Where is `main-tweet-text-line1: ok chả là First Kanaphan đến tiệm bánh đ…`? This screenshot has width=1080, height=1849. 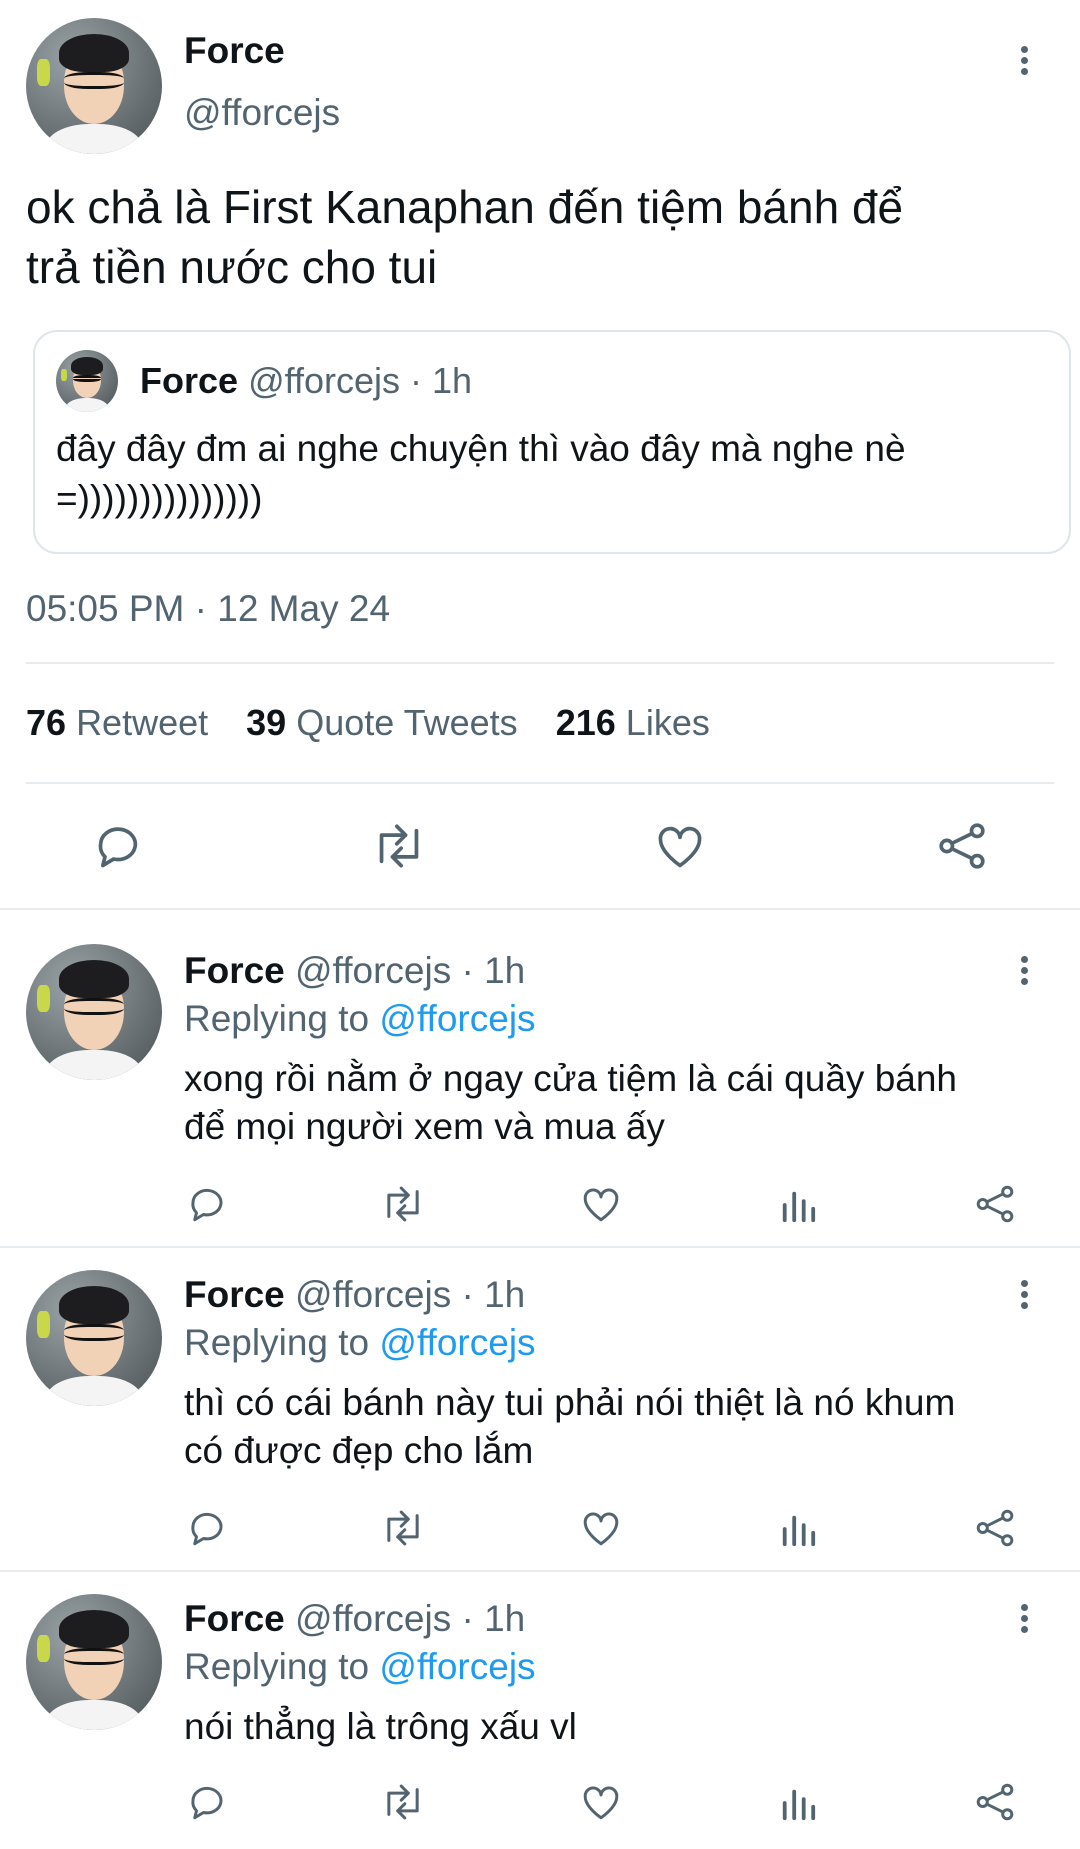
main-tweet-text-line1: ok chả là First Kanaphan đến tiệm bánh đ… is located at coordinates (465, 207).